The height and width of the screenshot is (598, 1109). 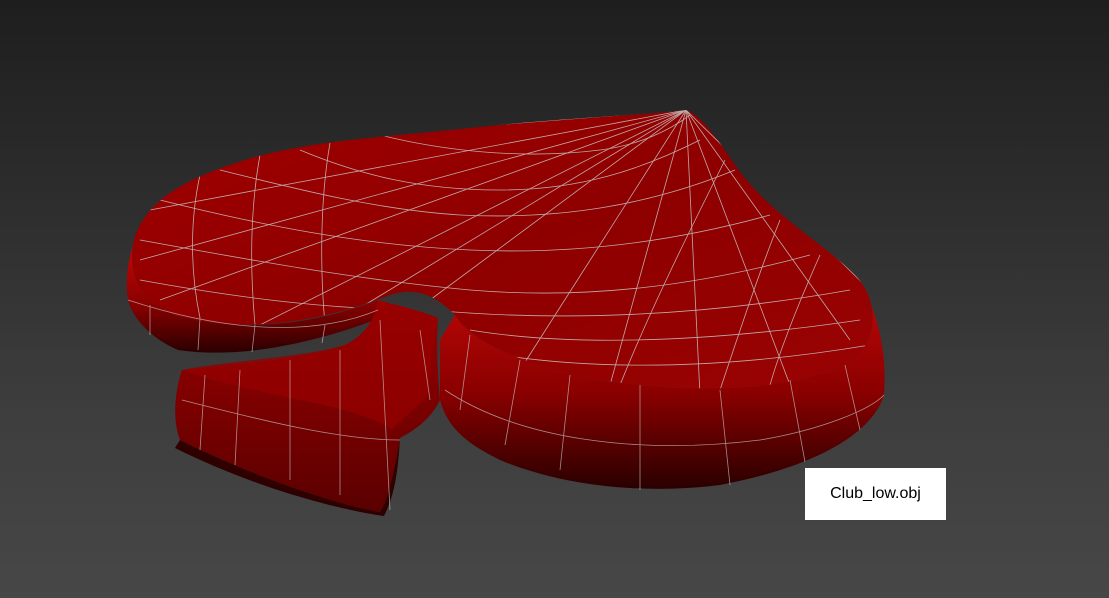 I want to click on object-filename-label: Club_low.obj, so click(x=875, y=494).